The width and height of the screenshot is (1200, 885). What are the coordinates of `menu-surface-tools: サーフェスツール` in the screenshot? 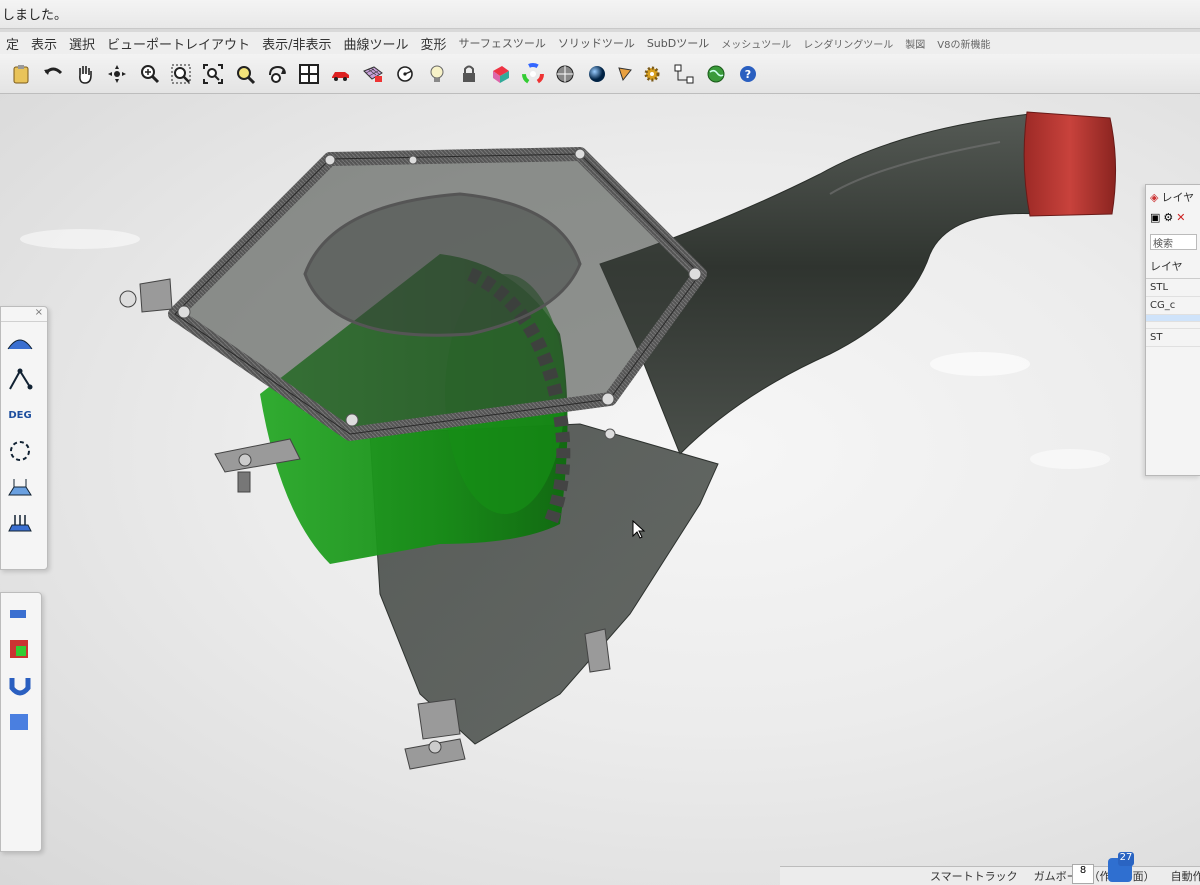 It's located at (501, 43).